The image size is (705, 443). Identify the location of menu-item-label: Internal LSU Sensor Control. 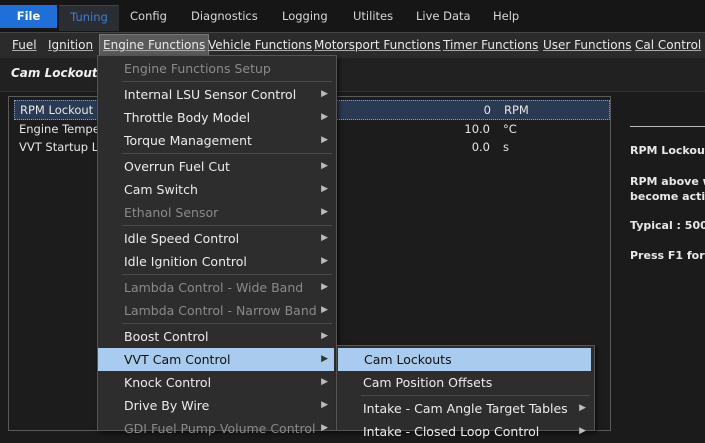
(210, 94).